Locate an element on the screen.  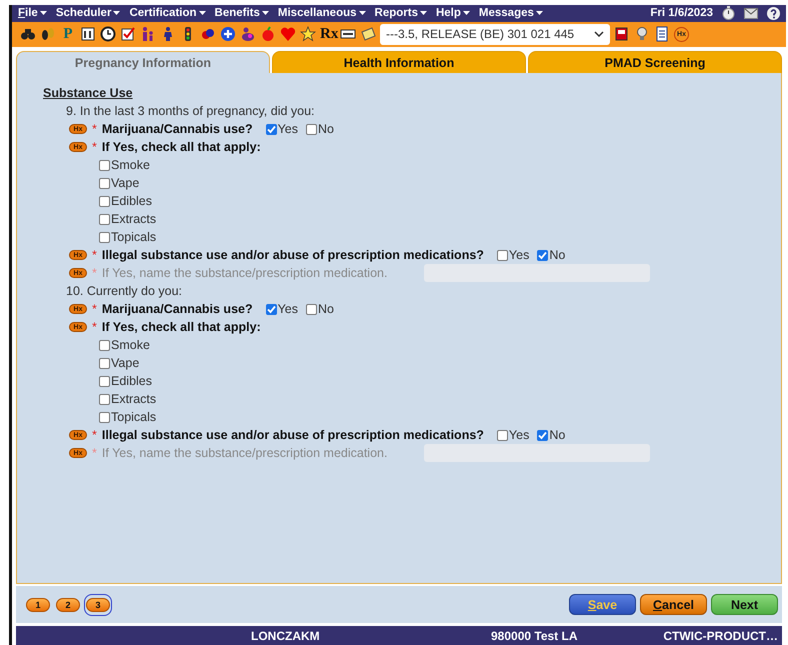
question-heading: 9. In the last 3 months of pregnancy, did you: is located at coordinates (190, 111).